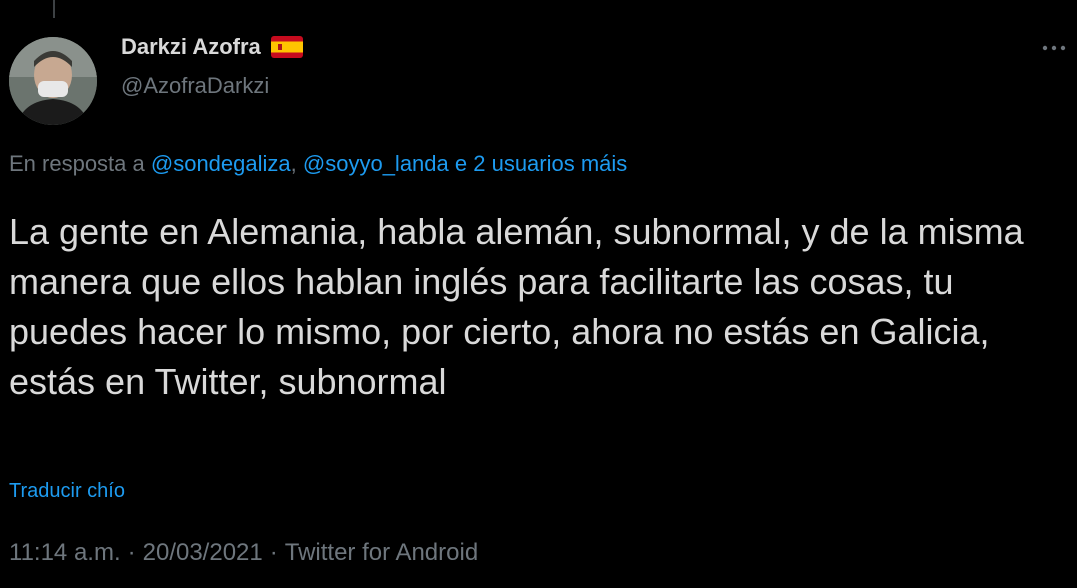  What do you see at coordinates (65, 552) in the screenshot?
I see `tweet-time: 11:14 a.m.` at bounding box center [65, 552].